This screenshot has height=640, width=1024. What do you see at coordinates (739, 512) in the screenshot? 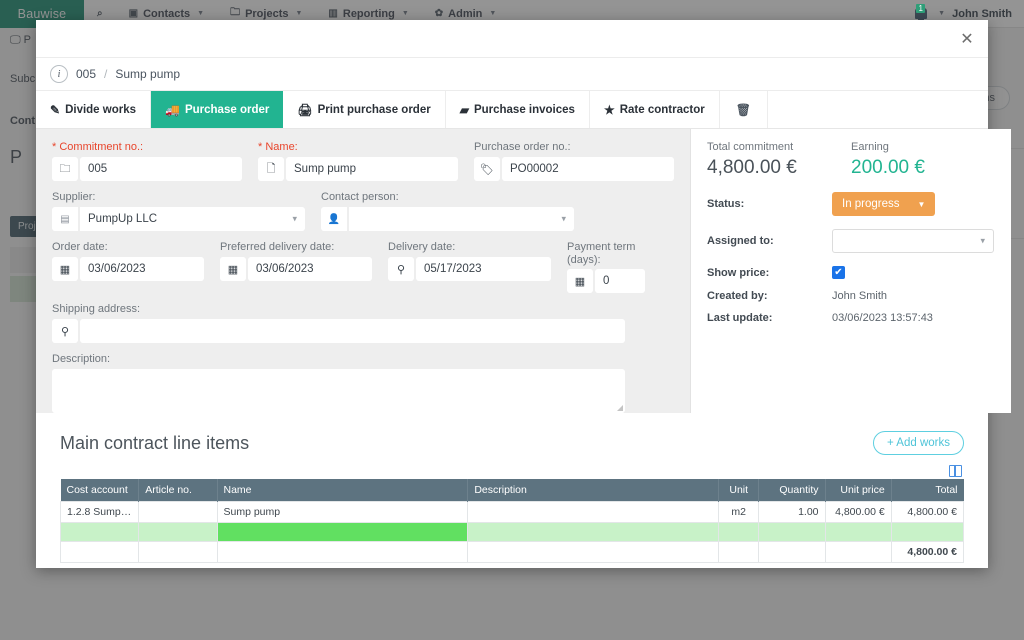
I see `cell-unit: m2` at bounding box center [739, 512].